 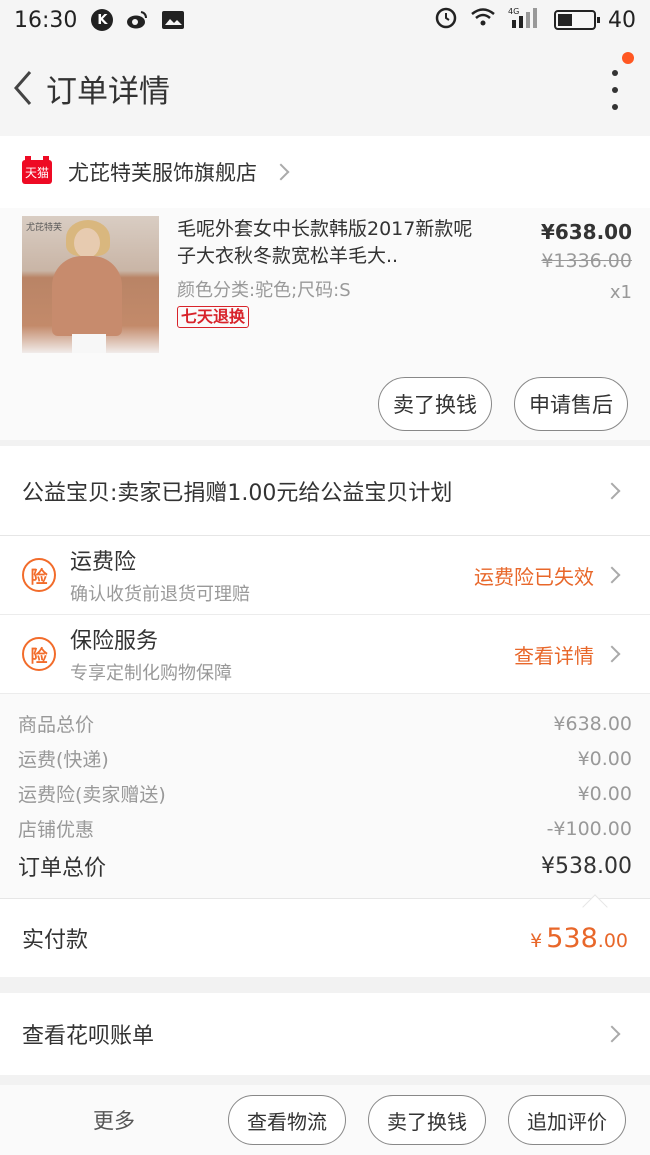 What do you see at coordinates (325, 654) in the screenshot?
I see `insurance-service-row: 险 保险服务 专享定制化购物保障 查看详情` at bounding box center [325, 654].